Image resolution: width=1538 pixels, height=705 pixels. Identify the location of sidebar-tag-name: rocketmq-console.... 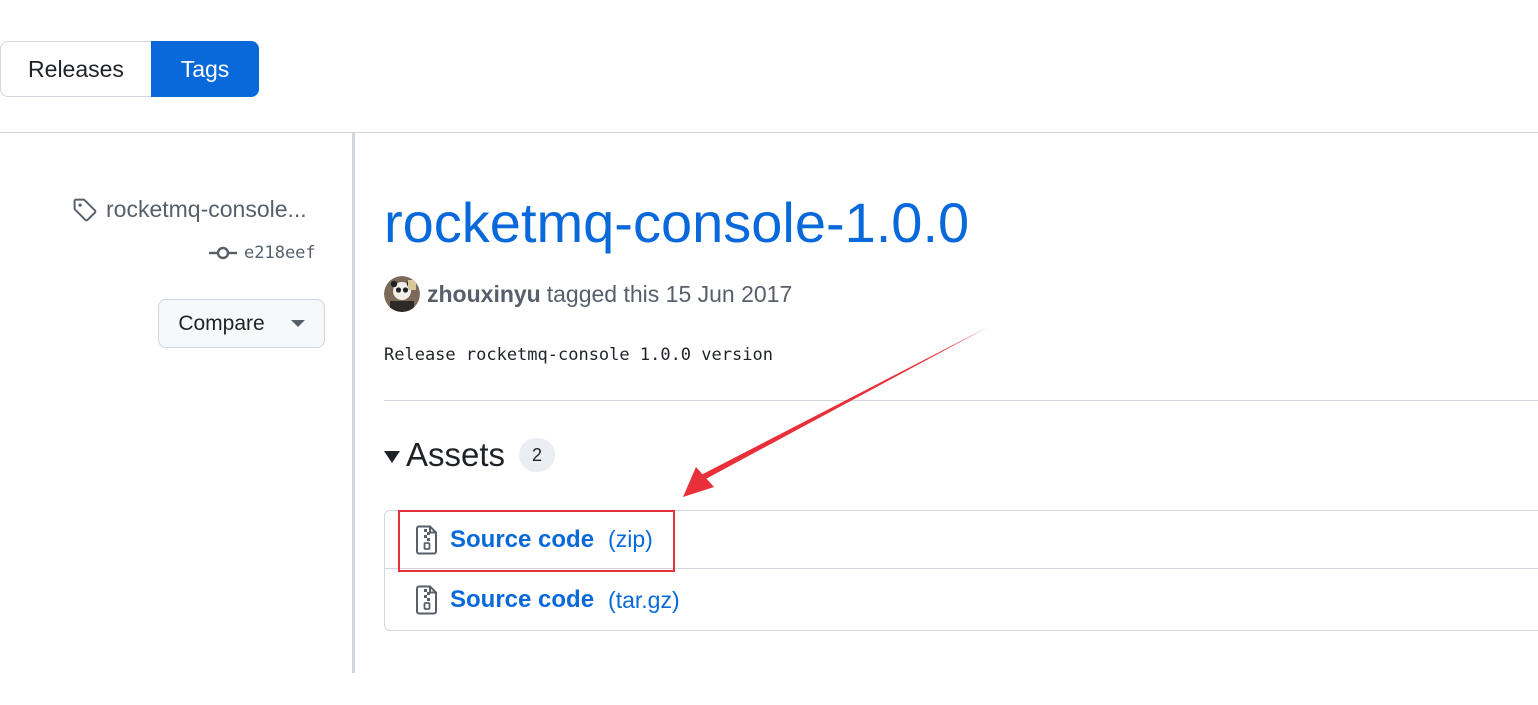
(206, 209).